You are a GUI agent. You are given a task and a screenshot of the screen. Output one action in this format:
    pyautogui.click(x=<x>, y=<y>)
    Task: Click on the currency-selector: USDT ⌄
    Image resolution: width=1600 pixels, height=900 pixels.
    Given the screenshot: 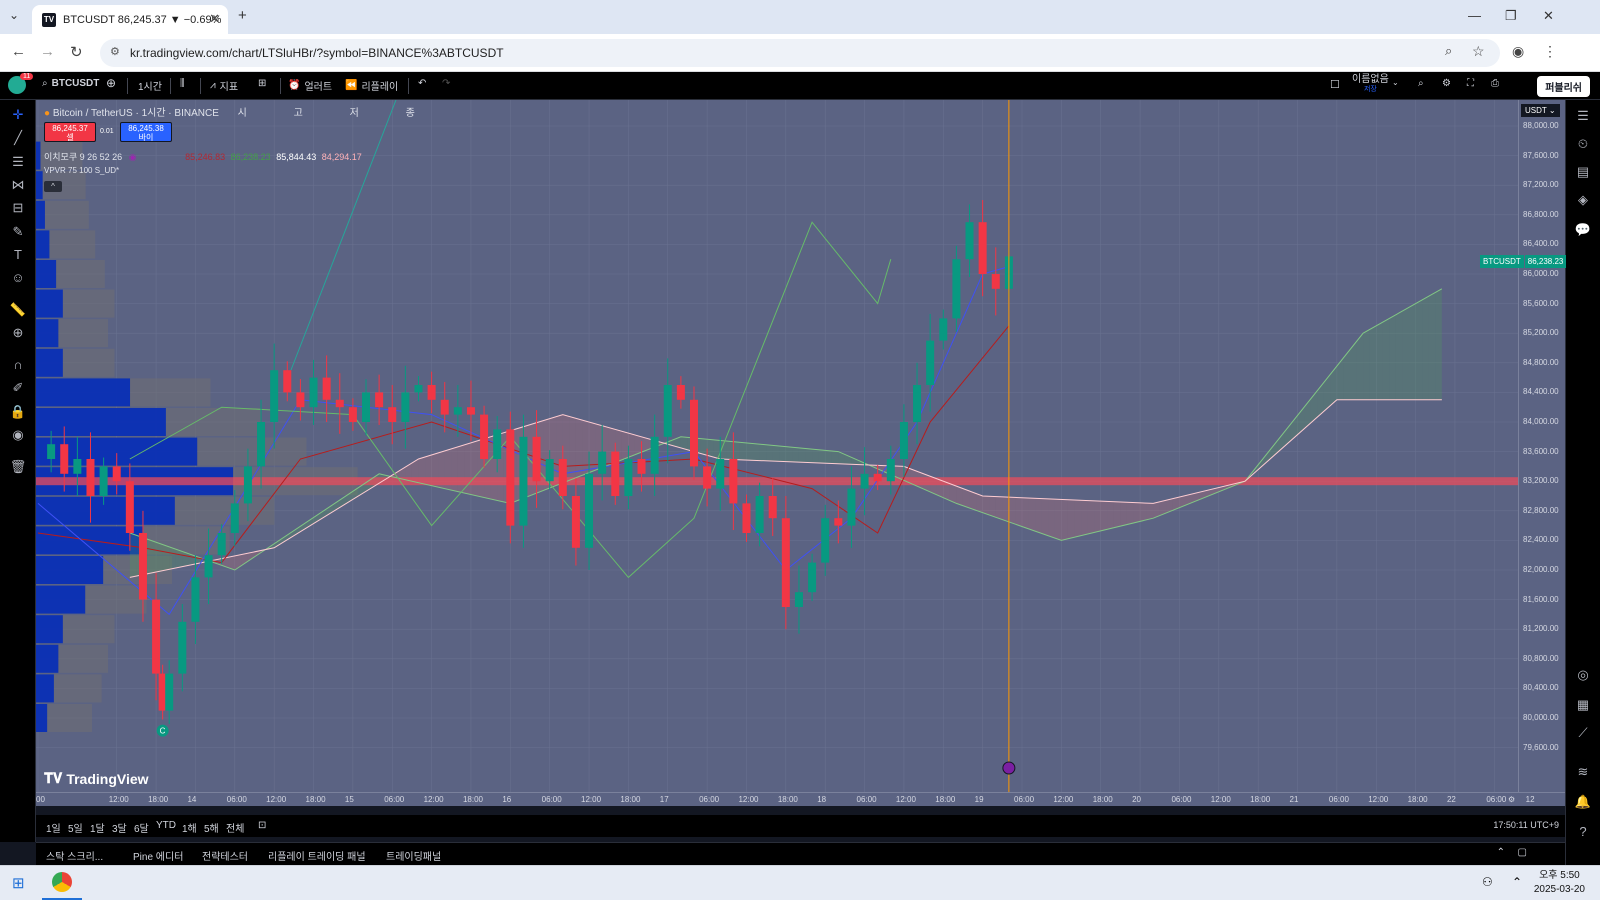 What is the action you would take?
    pyautogui.click(x=1540, y=110)
    